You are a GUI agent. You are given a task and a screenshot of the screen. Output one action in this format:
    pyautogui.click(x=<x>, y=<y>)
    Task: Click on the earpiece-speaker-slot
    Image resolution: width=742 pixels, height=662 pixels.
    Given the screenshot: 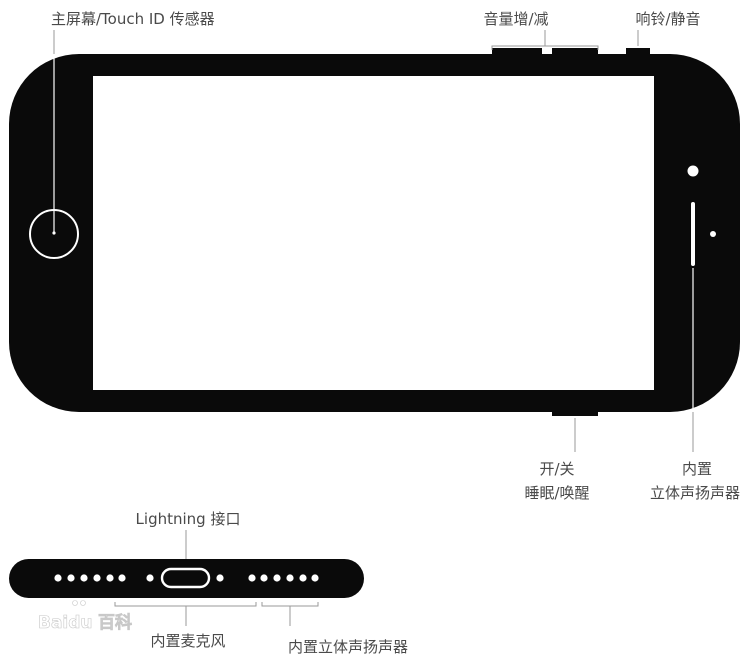 What is the action you would take?
    pyautogui.click(x=693, y=234)
    